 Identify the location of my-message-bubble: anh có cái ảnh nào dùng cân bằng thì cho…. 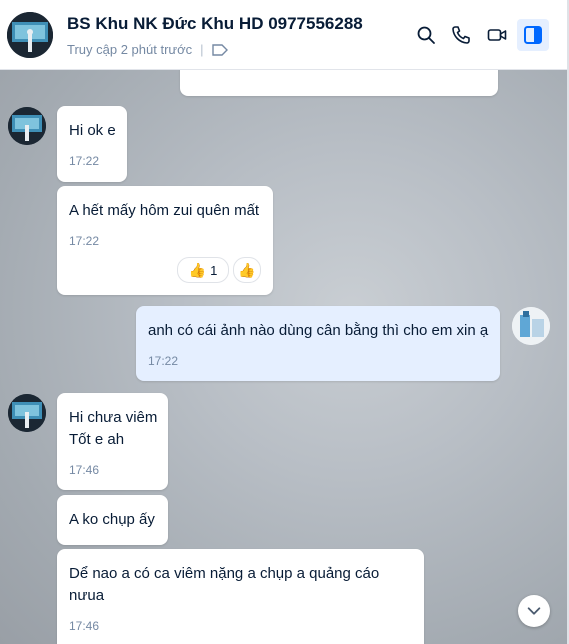
(318, 343).